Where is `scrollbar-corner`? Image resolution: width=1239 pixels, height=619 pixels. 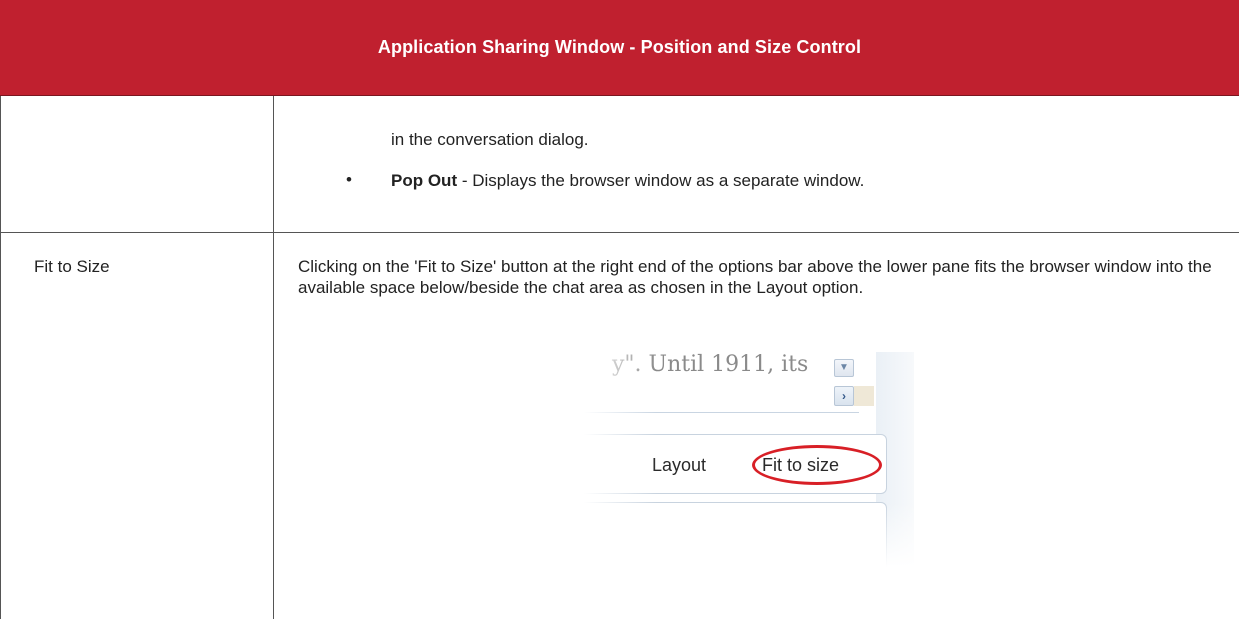 scrollbar-corner is located at coordinates (864, 396).